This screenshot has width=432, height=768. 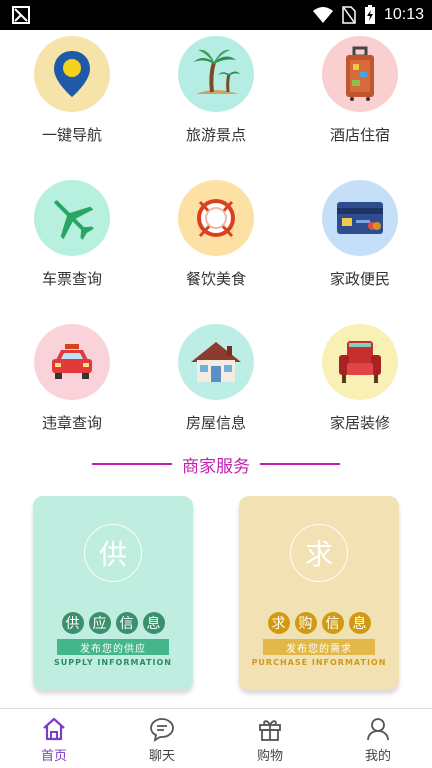 I want to click on armchair-icon, so click(x=360, y=362).